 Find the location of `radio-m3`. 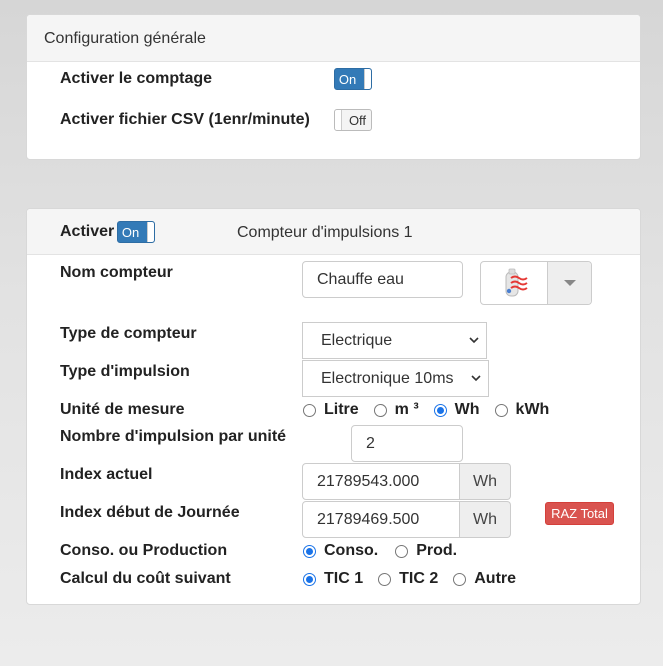

radio-m3 is located at coordinates (380, 410).